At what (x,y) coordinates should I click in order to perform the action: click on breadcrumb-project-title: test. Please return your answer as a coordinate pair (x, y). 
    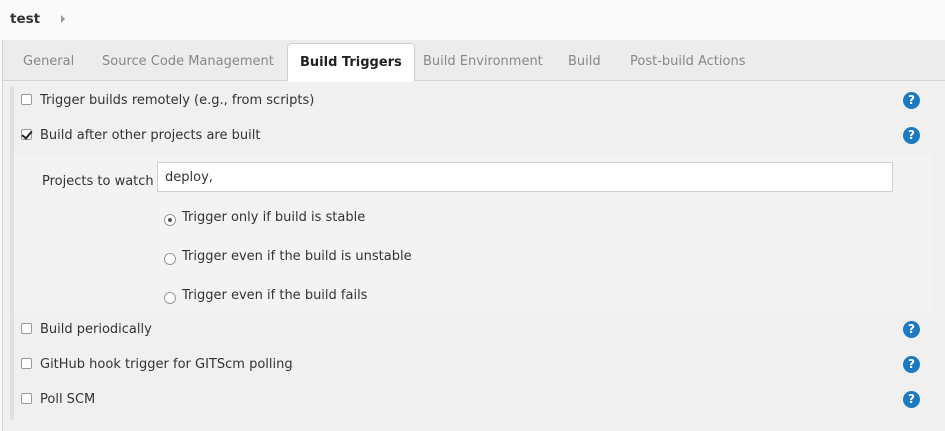
    Looking at the image, I should click on (25, 19).